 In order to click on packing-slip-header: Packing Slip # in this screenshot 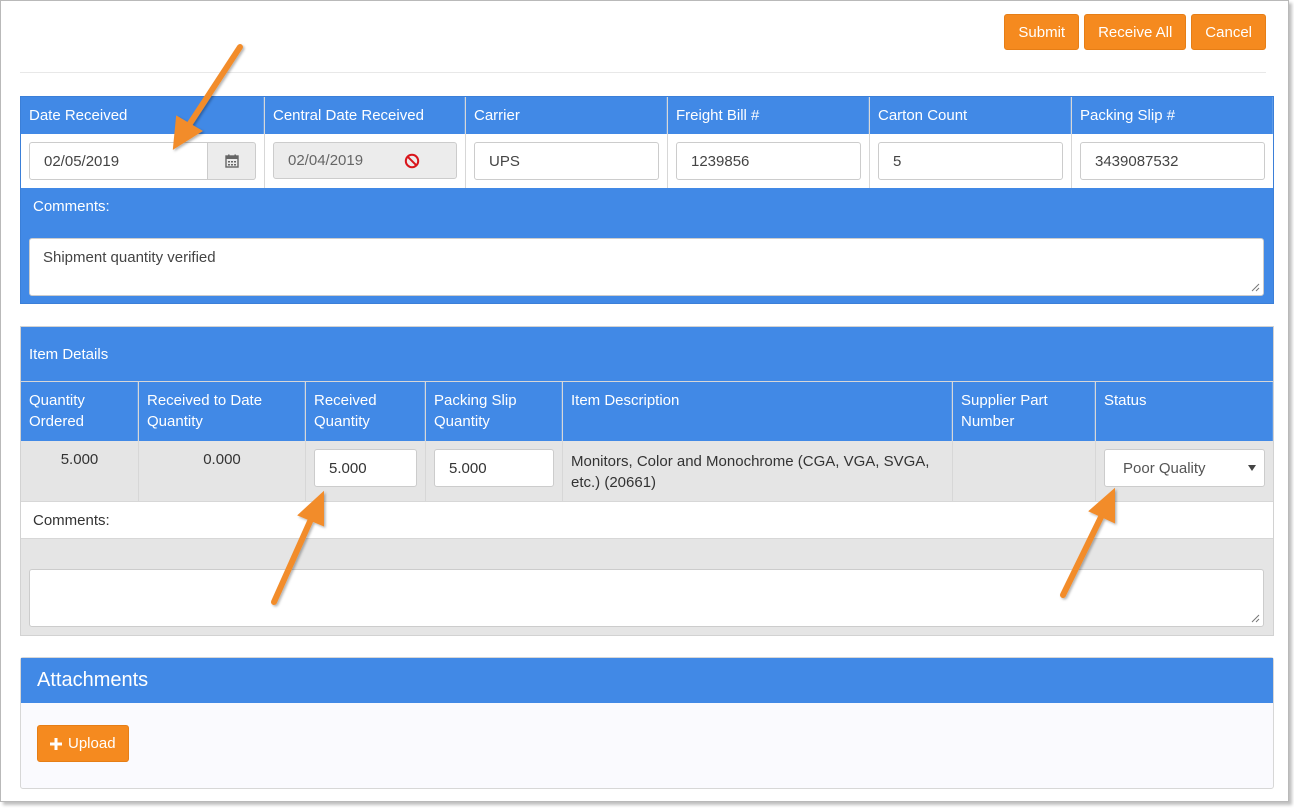, I will do `click(1172, 115)`.